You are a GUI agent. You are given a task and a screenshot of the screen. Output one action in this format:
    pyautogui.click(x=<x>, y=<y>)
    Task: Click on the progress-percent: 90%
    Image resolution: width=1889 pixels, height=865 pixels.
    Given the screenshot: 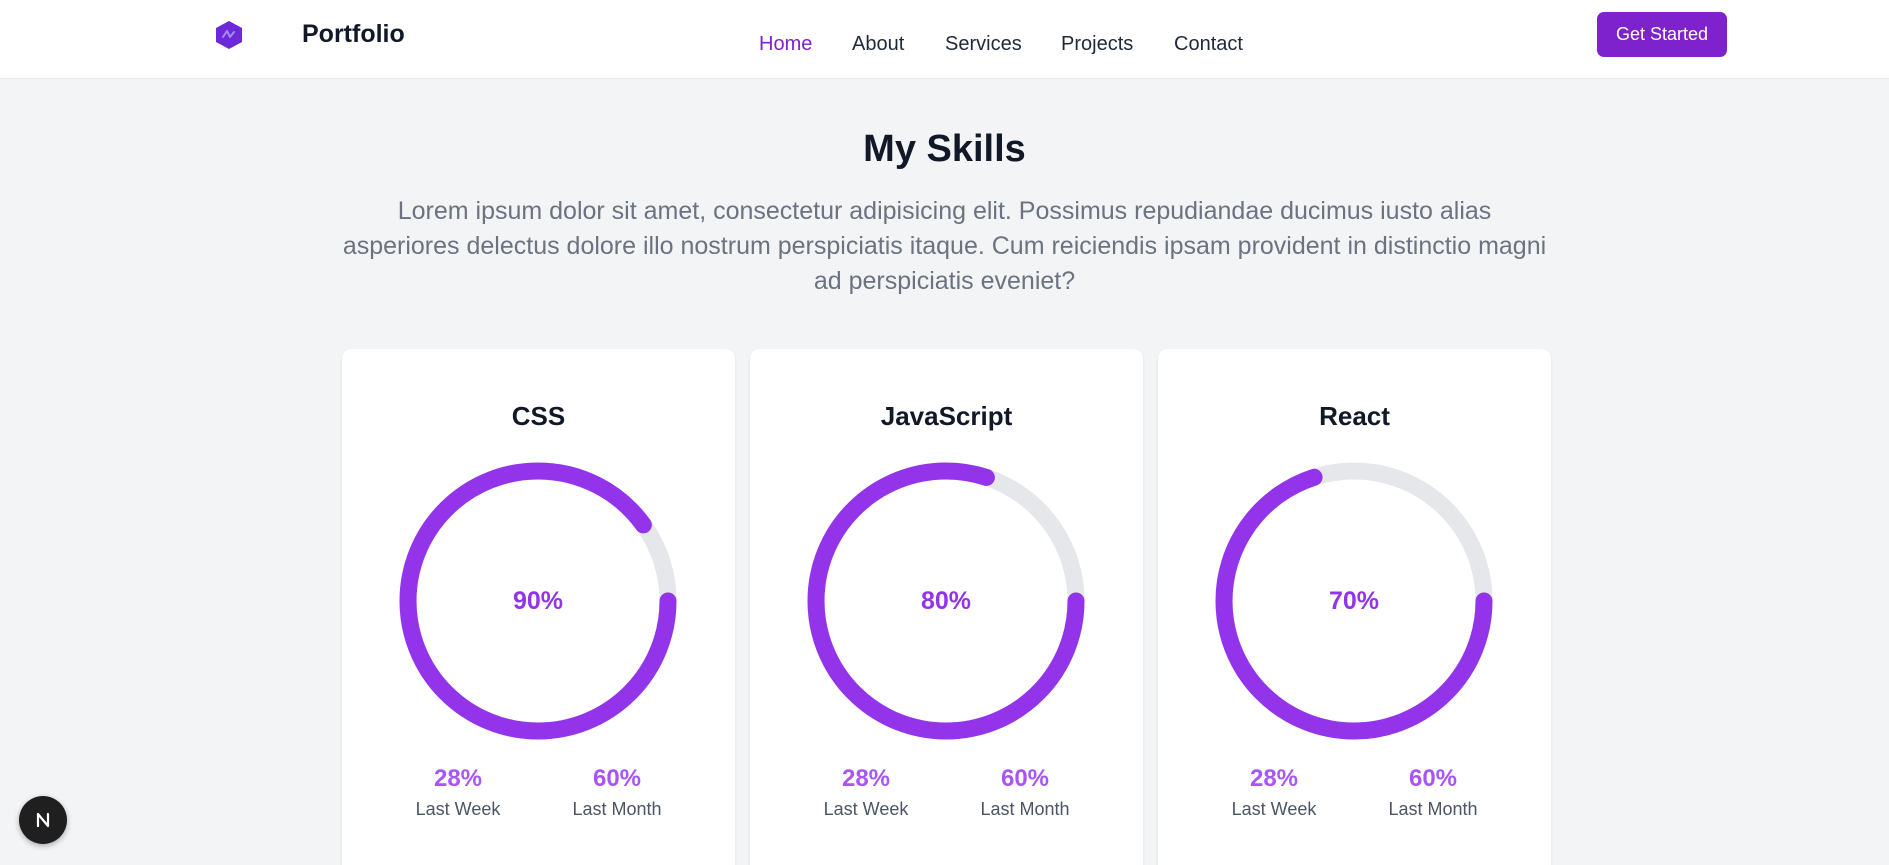 What is the action you would take?
    pyautogui.click(x=538, y=600)
    